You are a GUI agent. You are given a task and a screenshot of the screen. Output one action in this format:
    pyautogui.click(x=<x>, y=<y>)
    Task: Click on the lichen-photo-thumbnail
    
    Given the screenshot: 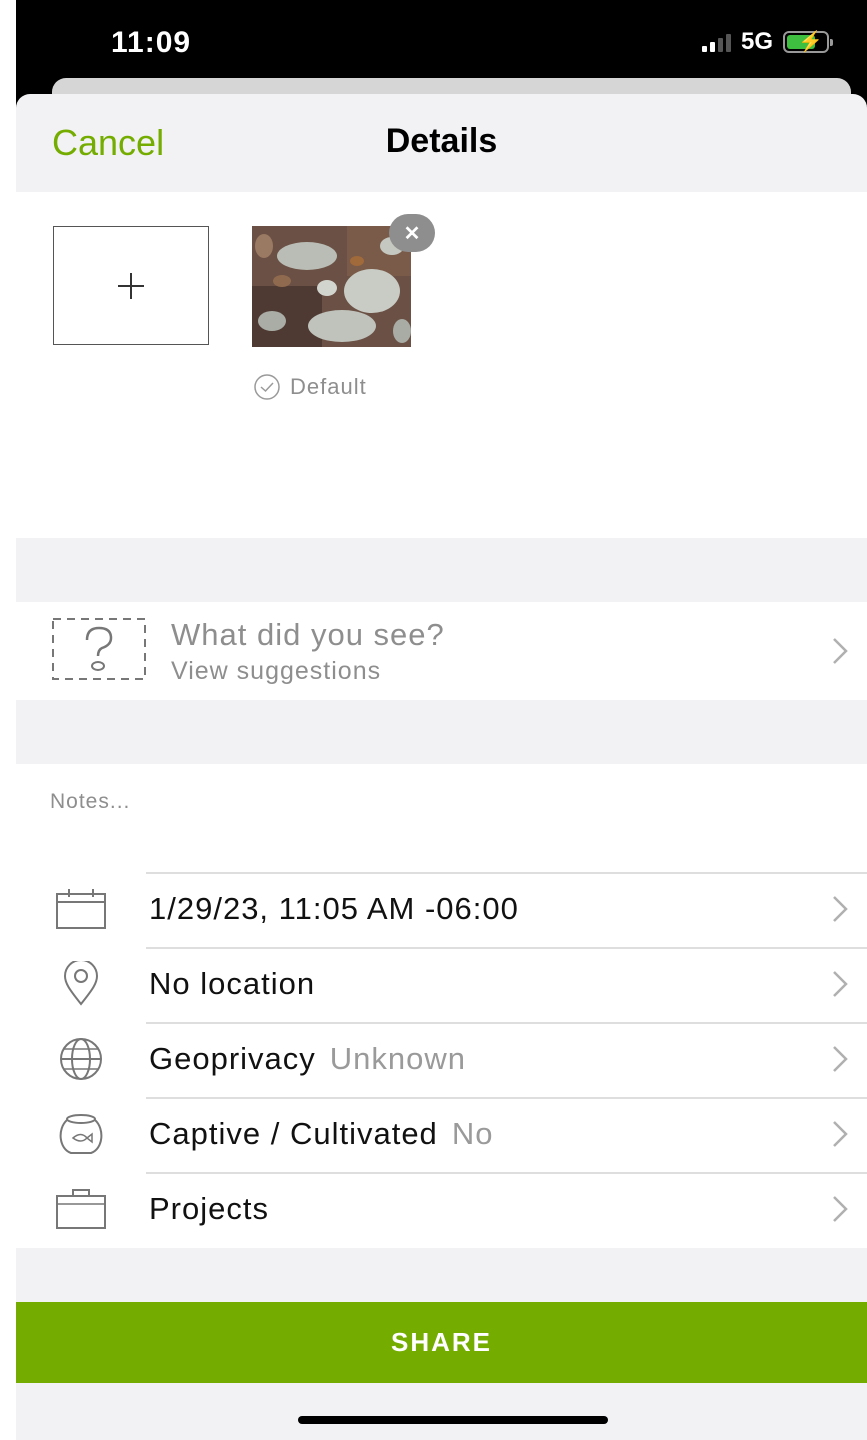 What is the action you would take?
    pyautogui.click(x=331, y=286)
    